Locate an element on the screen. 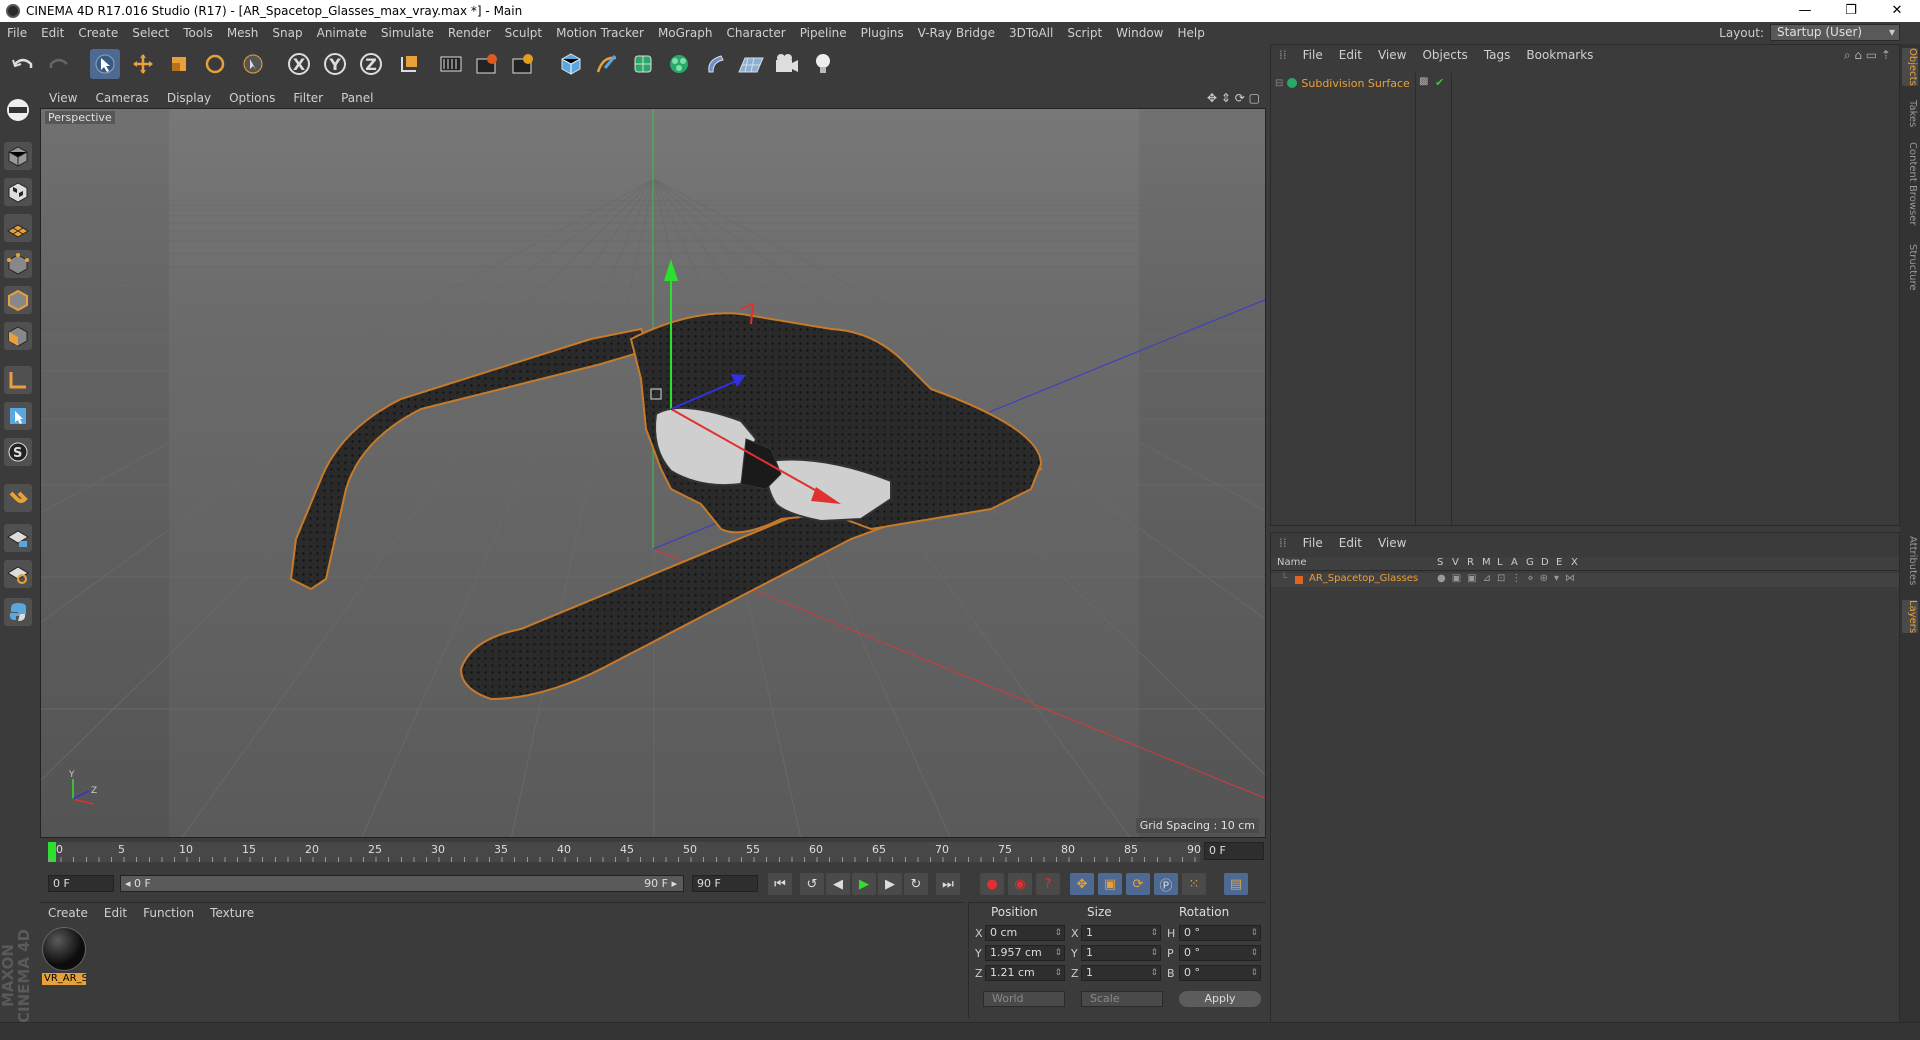 Image resolution: width=1920 pixels, height=1040 pixels. key-parameter-icon: Ⓟ is located at coordinates (1166, 884).